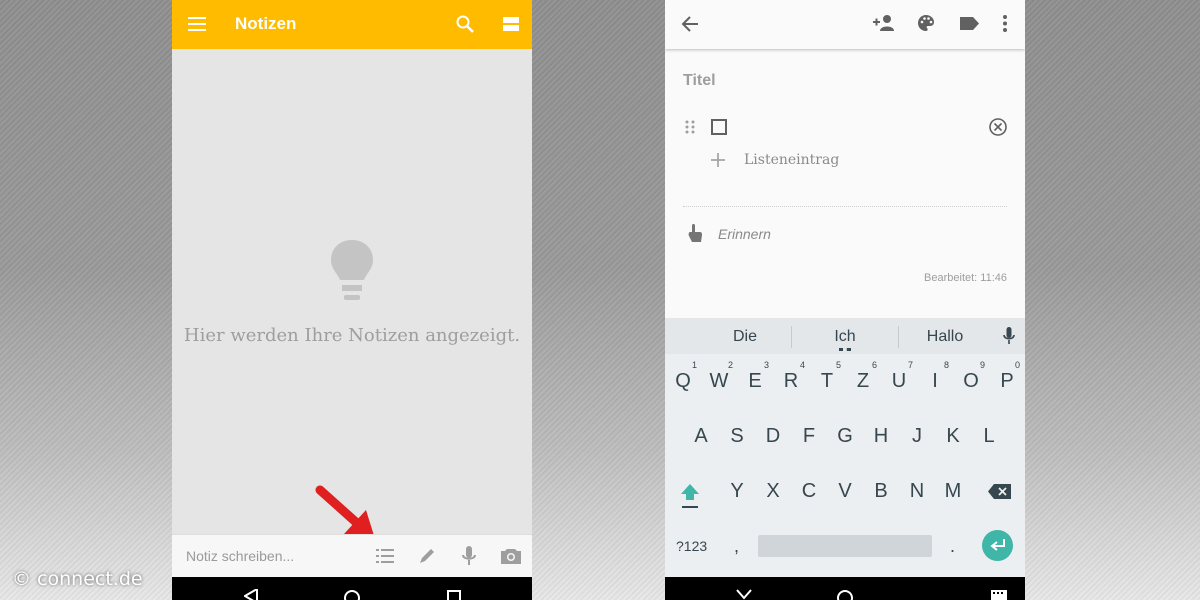 The width and height of the screenshot is (1200, 600). I want to click on plus-icon, so click(718, 160).